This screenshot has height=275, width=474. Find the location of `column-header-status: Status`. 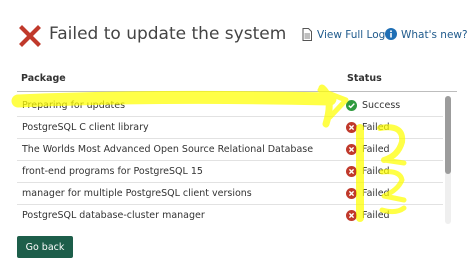

column-header-status: Status is located at coordinates (364, 78).